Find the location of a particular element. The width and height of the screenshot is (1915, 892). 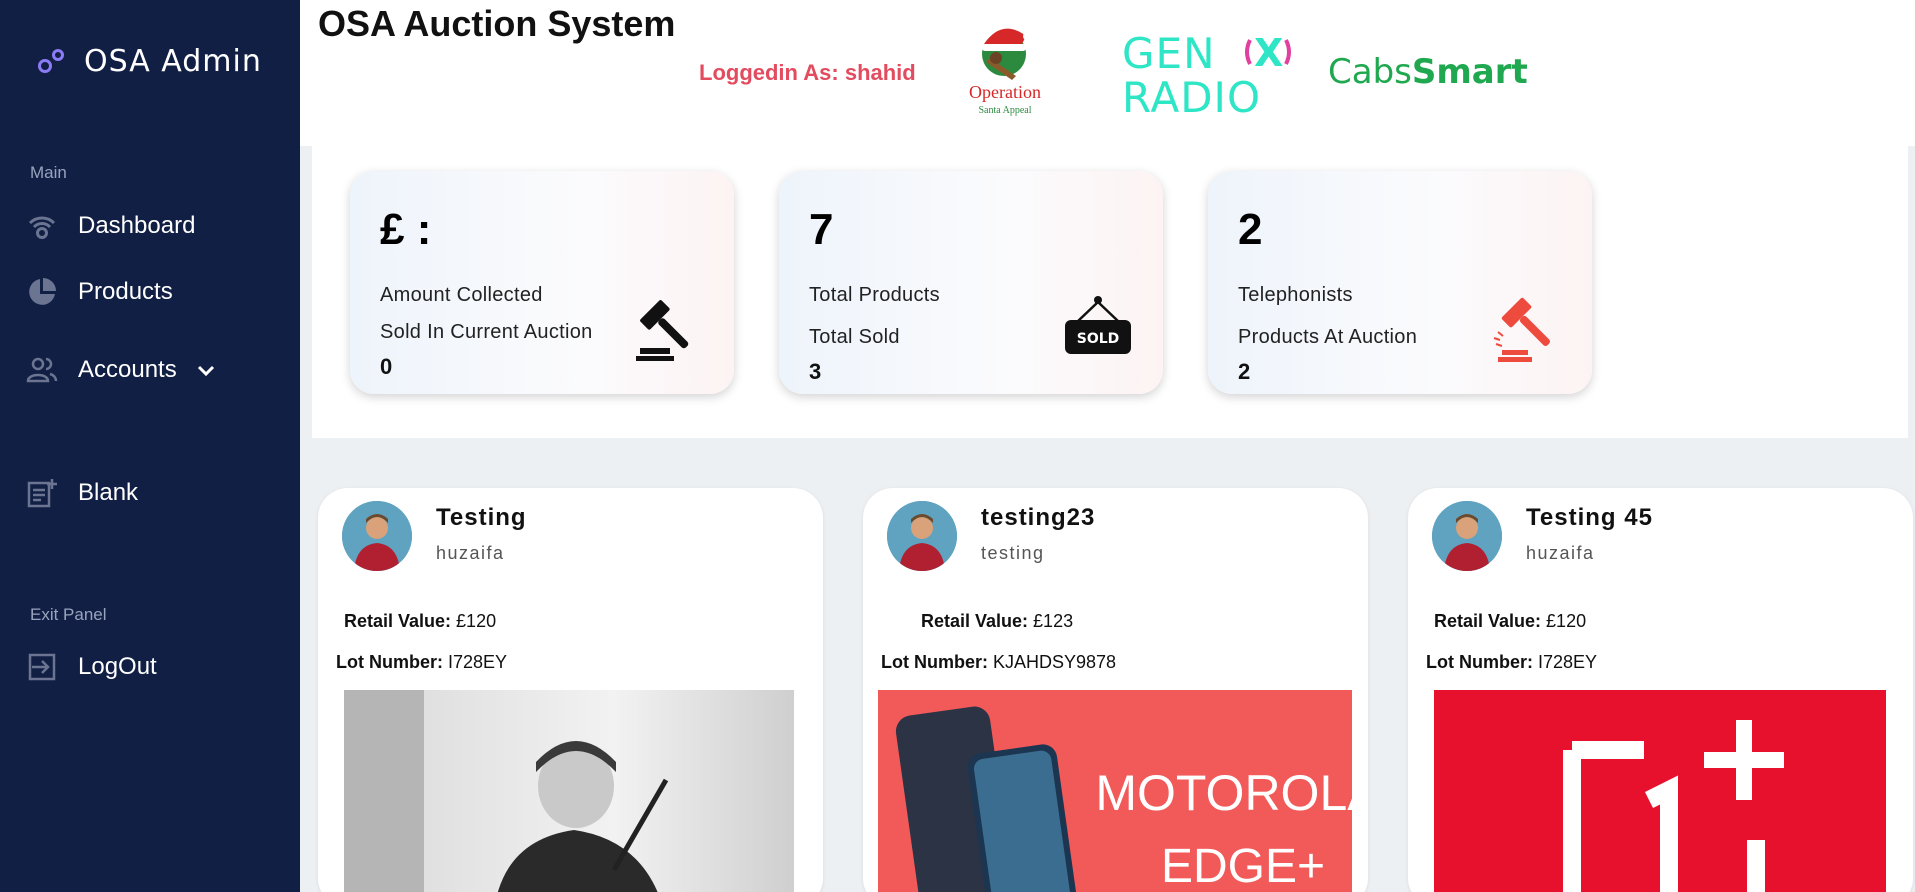

stat-card-products: 7 Total Products Total Sold 3 SOLD is located at coordinates (971, 282).